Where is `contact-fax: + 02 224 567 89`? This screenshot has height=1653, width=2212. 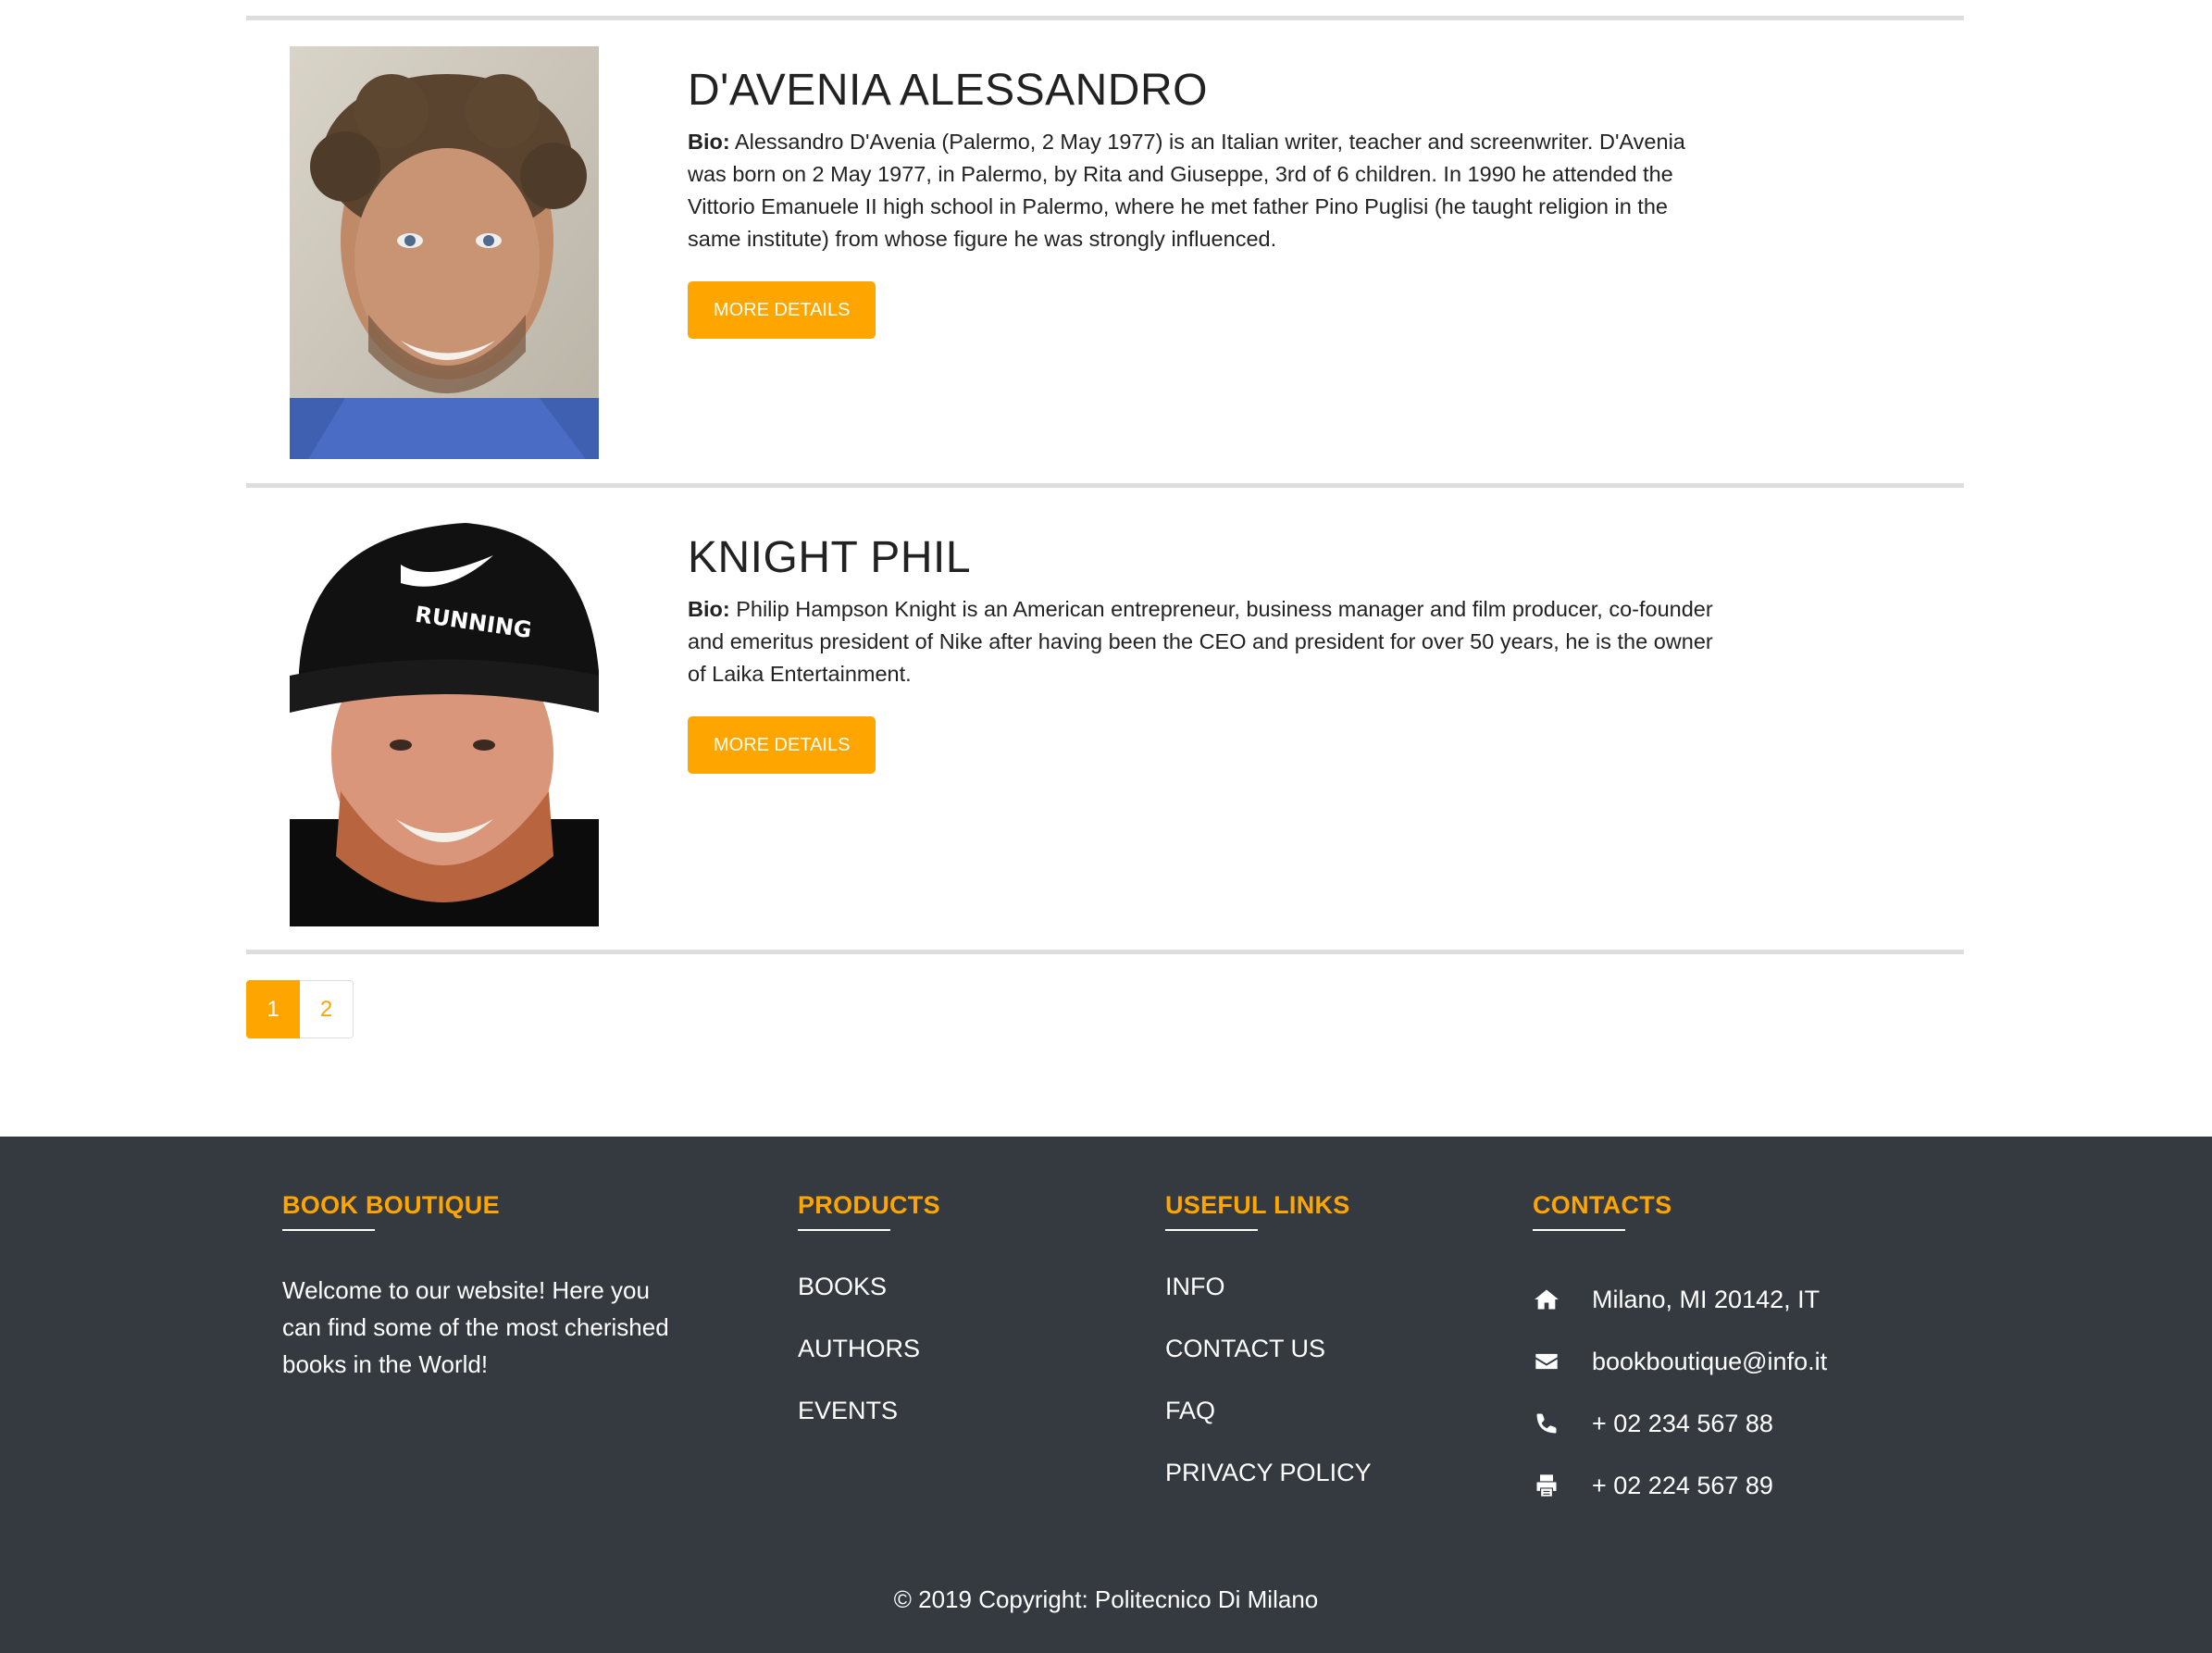
contact-fax: + 02 224 567 89 is located at coordinates (1680, 1485).